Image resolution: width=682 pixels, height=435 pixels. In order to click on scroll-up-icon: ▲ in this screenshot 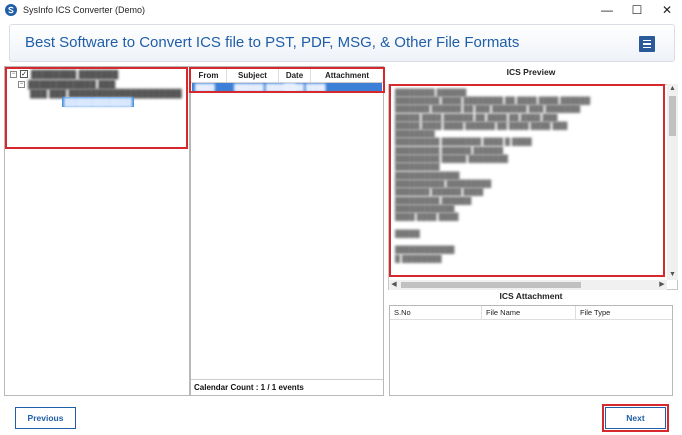, I will do `click(672, 89)`.